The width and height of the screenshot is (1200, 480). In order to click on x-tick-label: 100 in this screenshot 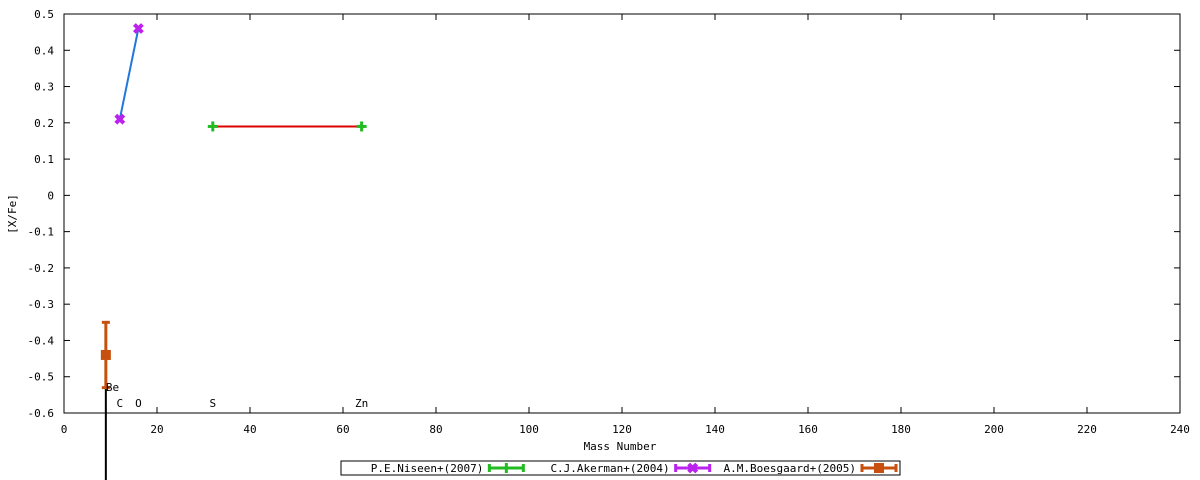, I will do `click(529, 429)`.